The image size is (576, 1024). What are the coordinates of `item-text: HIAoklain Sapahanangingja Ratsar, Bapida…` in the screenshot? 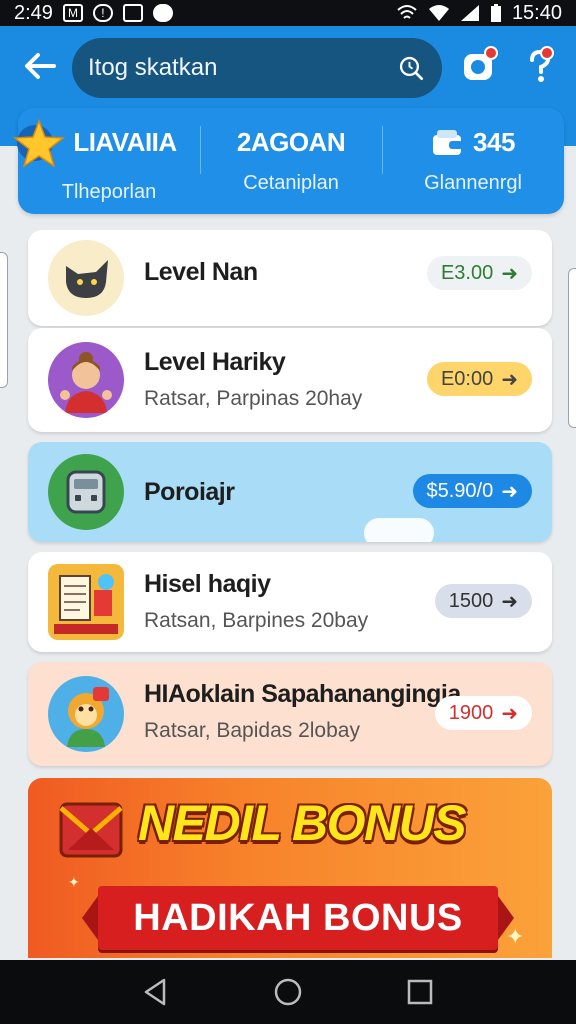 It's located at (302, 711).